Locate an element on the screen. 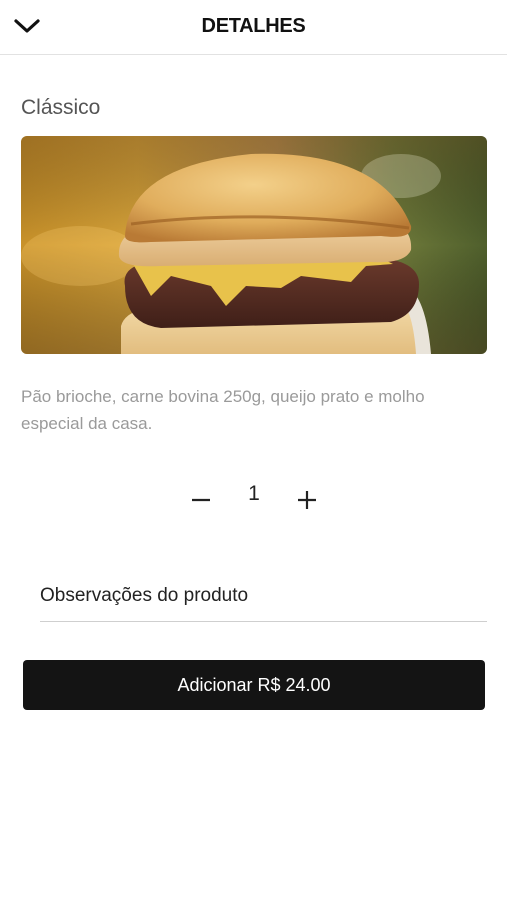 Image resolution: width=507 pixels, height=900 pixels. top-bar: DETALHES is located at coordinates (253, 27).